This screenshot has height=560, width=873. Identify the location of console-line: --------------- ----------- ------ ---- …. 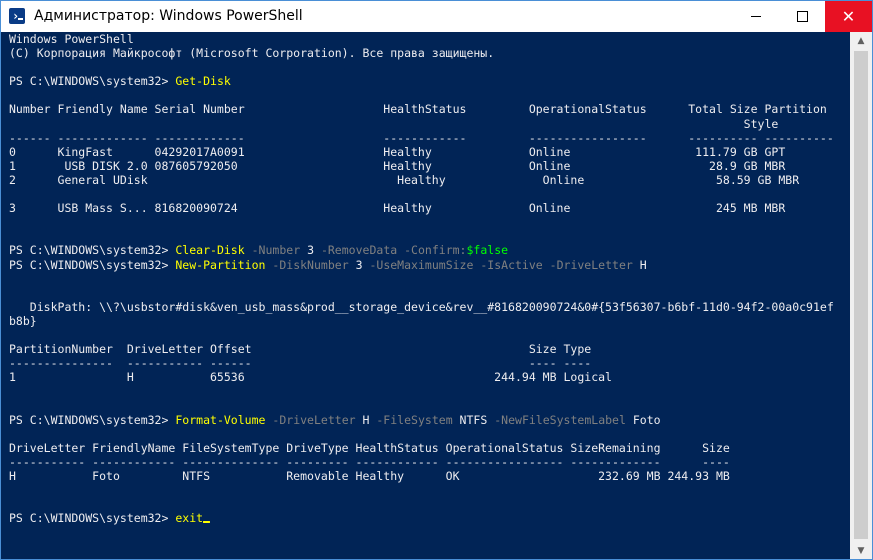
(421, 363).